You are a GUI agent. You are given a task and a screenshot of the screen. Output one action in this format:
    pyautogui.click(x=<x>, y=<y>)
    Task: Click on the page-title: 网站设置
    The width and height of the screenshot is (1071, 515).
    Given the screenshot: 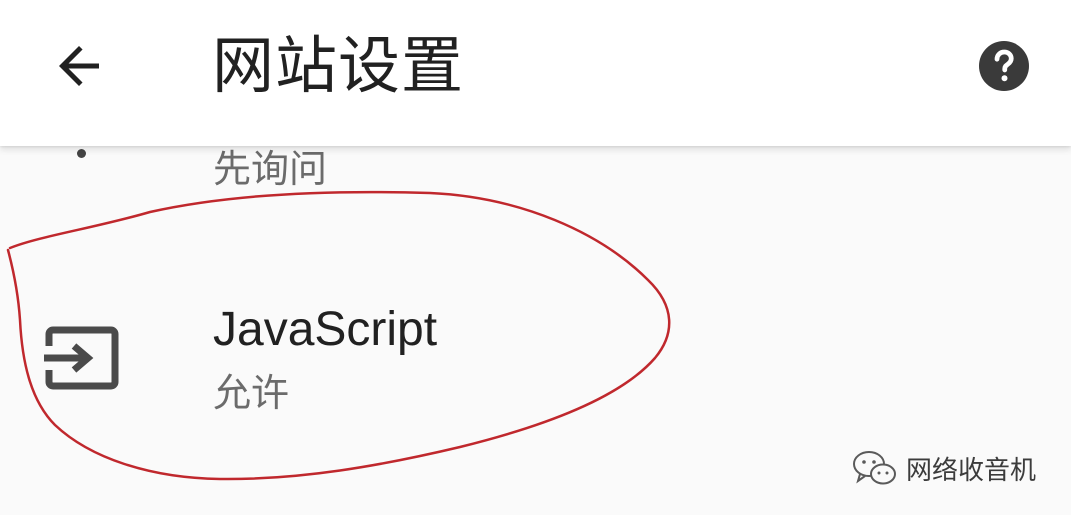 What is the action you would take?
    pyautogui.click(x=338, y=65)
    